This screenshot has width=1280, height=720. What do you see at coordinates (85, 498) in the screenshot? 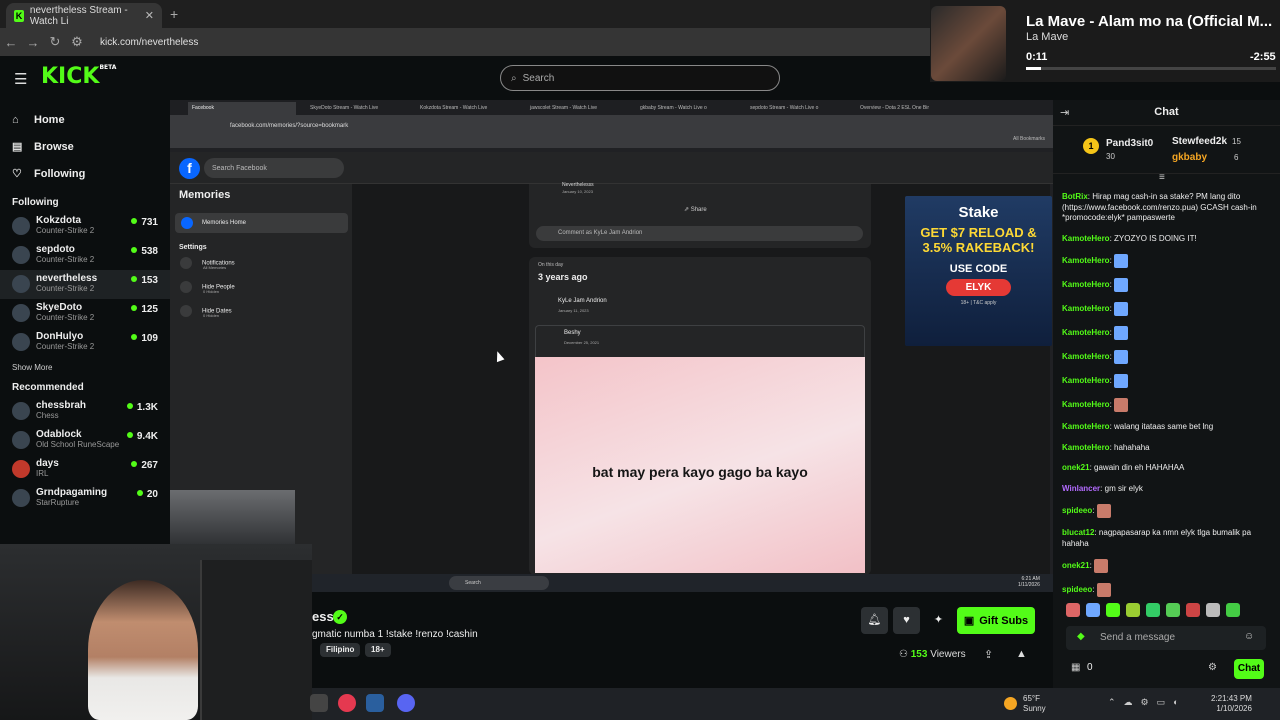
I see `channel-item: Grndpagaming StarRupture 20` at bounding box center [85, 498].